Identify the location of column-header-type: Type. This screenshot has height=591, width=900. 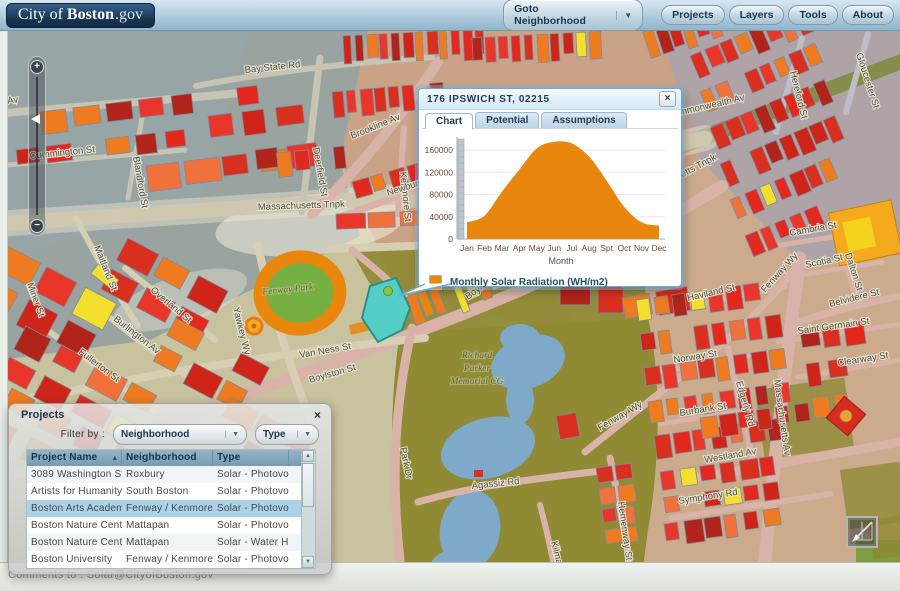
(251, 458).